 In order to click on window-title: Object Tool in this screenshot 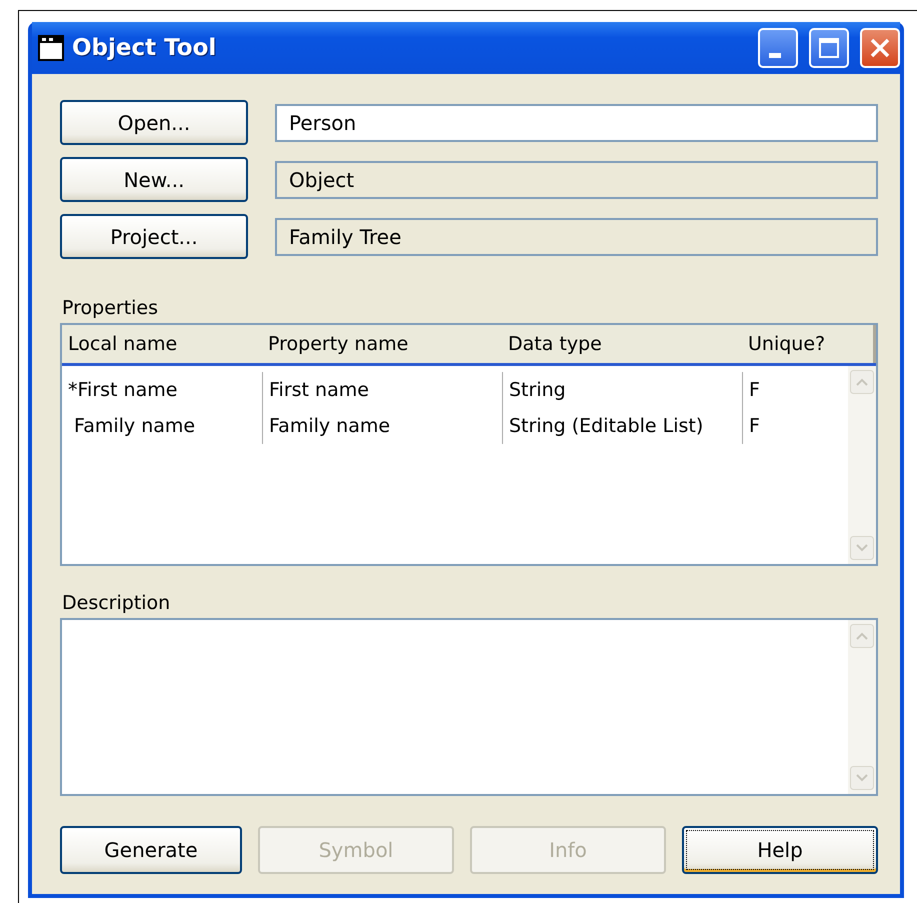, I will do `click(145, 48)`.